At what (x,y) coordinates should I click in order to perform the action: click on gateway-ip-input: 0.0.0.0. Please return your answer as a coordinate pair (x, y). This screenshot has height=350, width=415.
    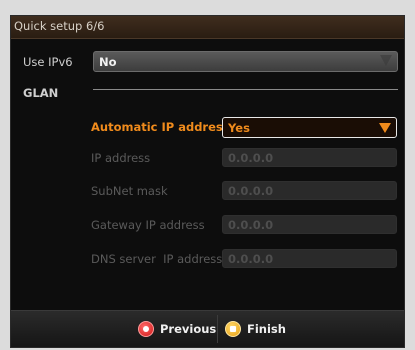
    Looking at the image, I should click on (309, 224).